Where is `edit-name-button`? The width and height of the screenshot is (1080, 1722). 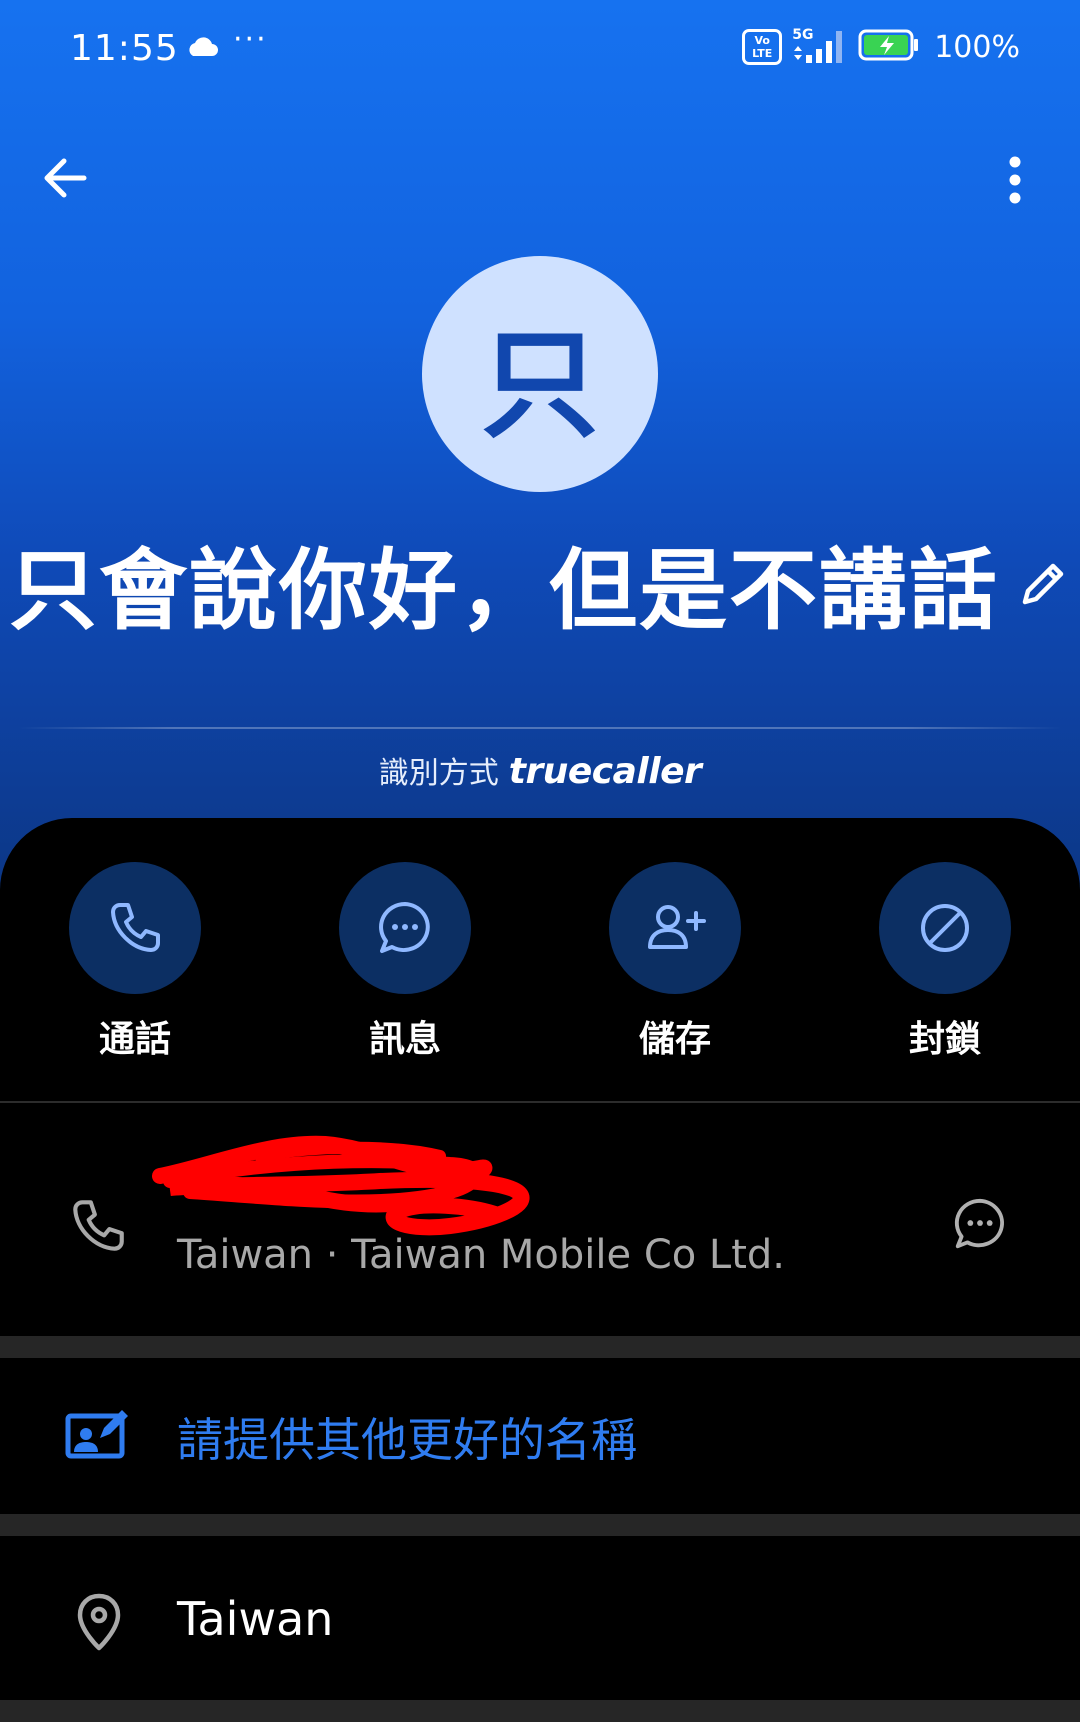 edit-name-button is located at coordinates (1043, 584).